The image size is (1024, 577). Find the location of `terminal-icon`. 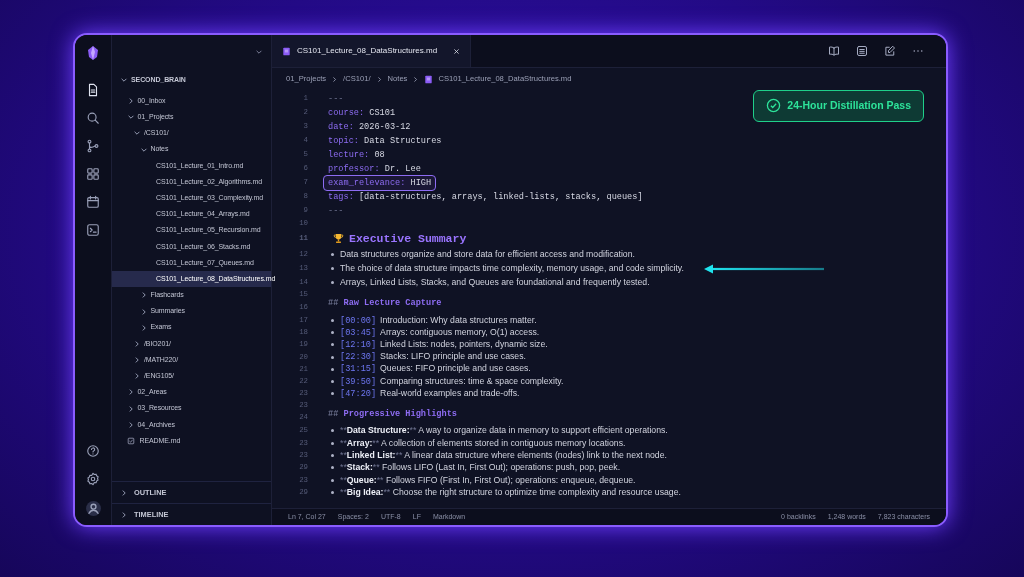

terminal-icon is located at coordinates (93, 230).